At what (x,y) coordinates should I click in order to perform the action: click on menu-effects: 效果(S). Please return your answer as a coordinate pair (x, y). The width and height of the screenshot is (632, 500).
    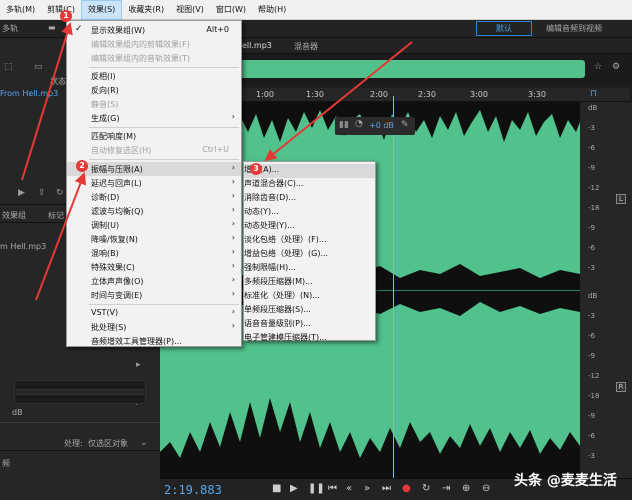
    Looking at the image, I should click on (101, 10).